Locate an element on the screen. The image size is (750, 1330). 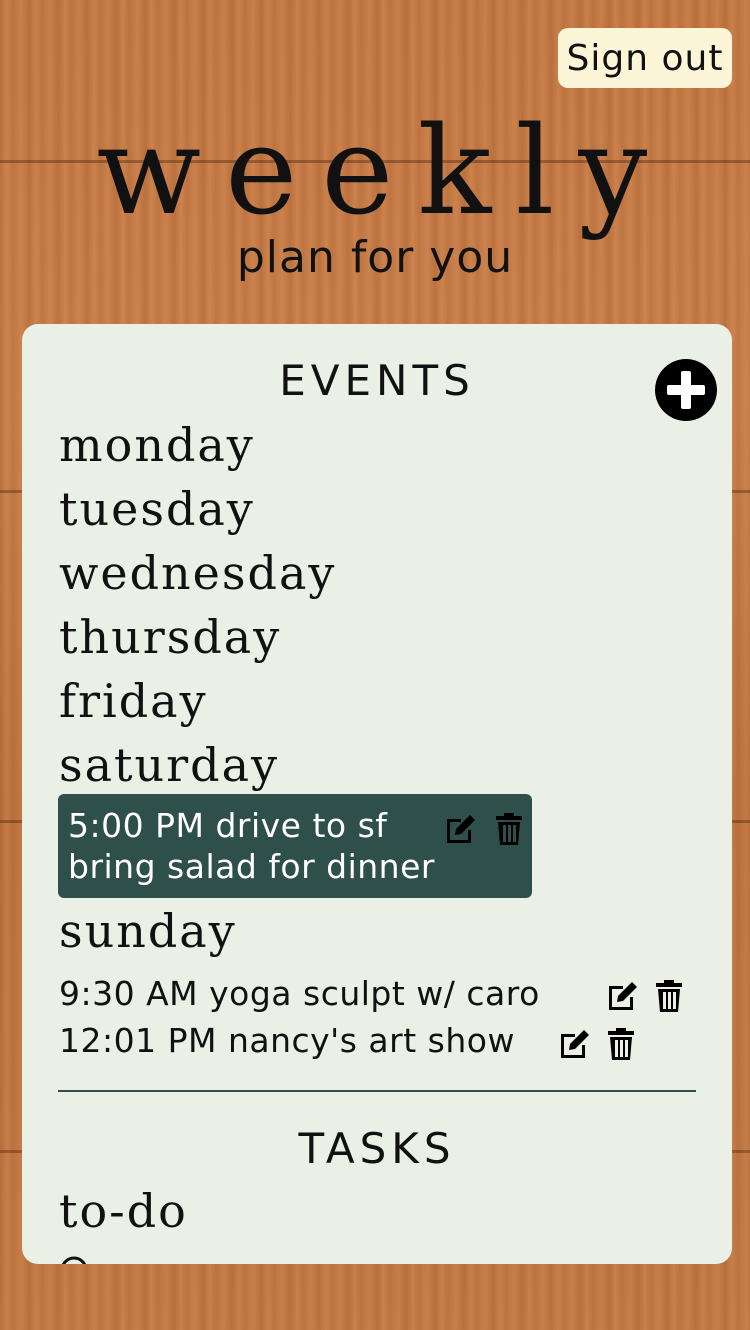
app-title: weekly is located at coordinates (384, 171).